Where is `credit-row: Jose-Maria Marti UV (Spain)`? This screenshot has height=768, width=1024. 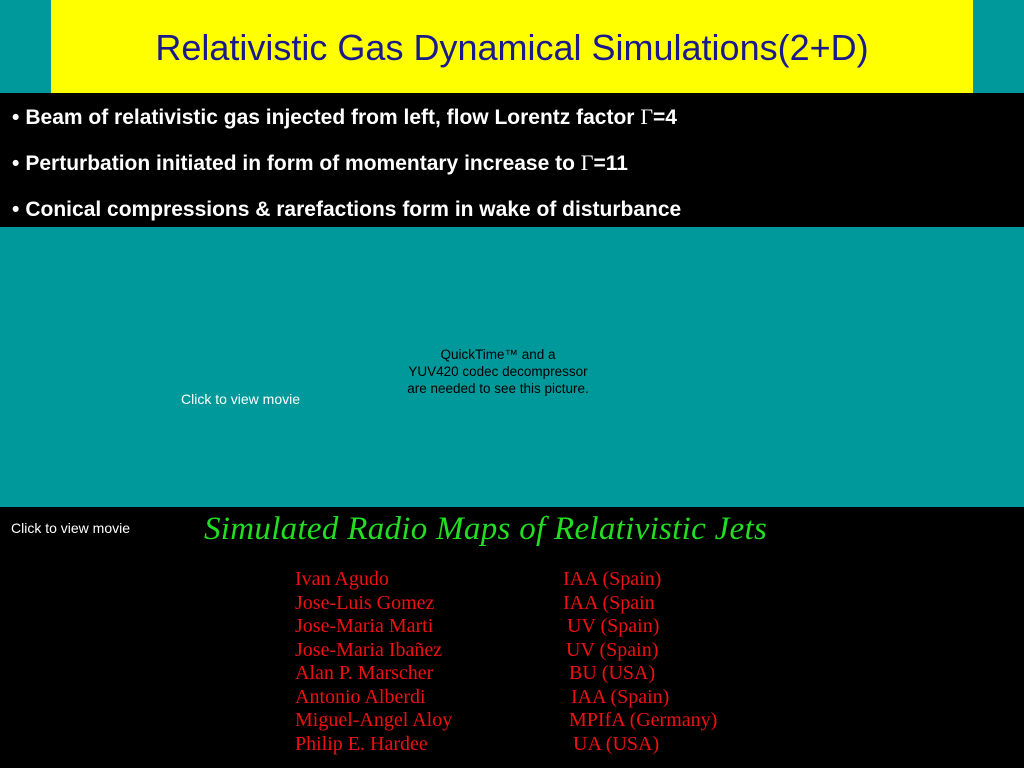
credit-row: Jose-Maria Marti UV (Spain) is located at coordinates (535, 627).